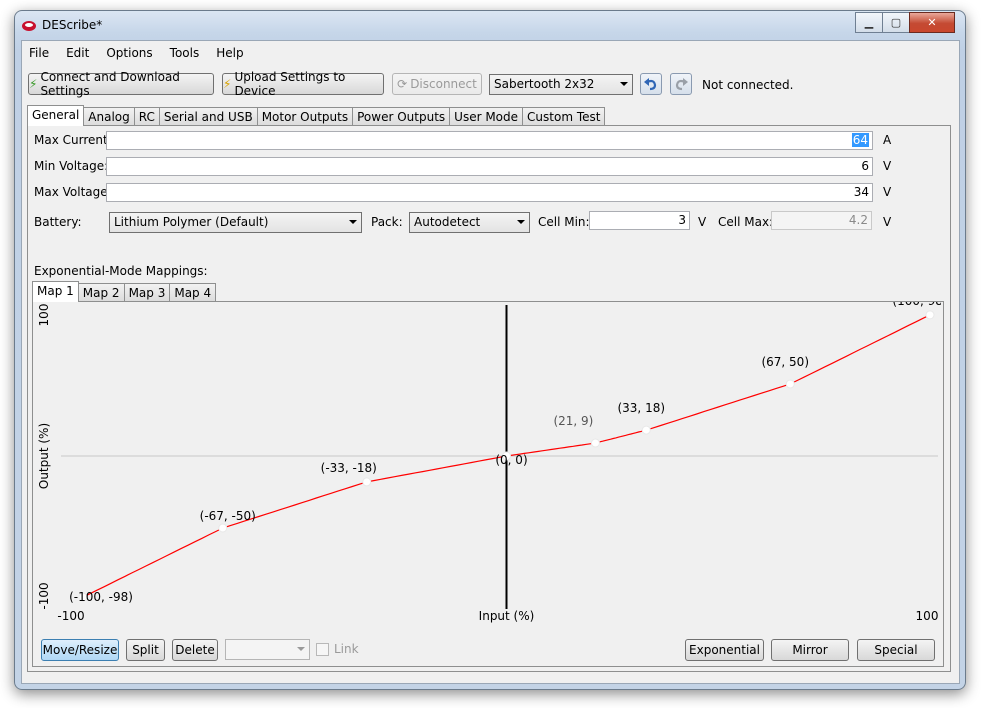  What do you see at coordinates (402, 84) in the screenshot?
I see `refresh-icon: ⟳` at bounding box center [402, 84].